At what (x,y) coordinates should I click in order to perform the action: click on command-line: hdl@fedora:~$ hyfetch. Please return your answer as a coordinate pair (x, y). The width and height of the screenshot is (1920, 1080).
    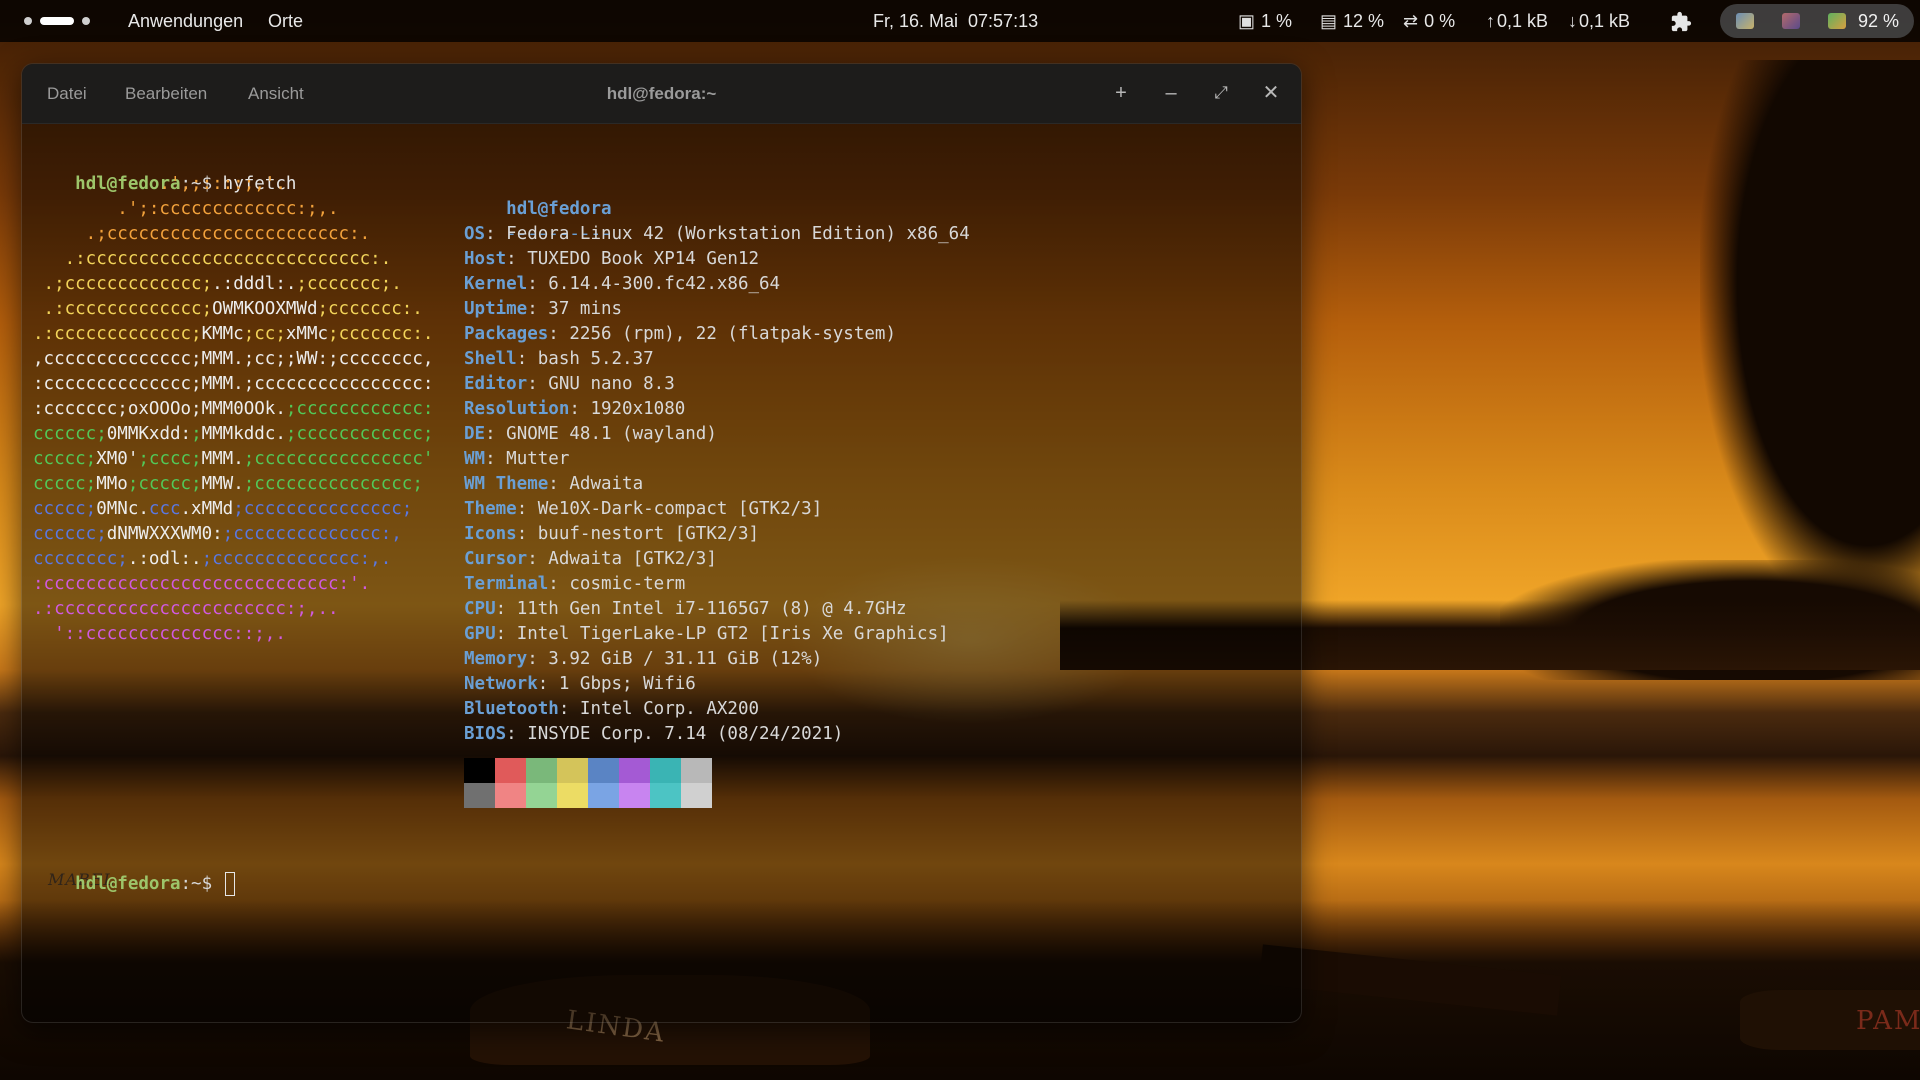
    Looking at the image, I should click on (164, 170).